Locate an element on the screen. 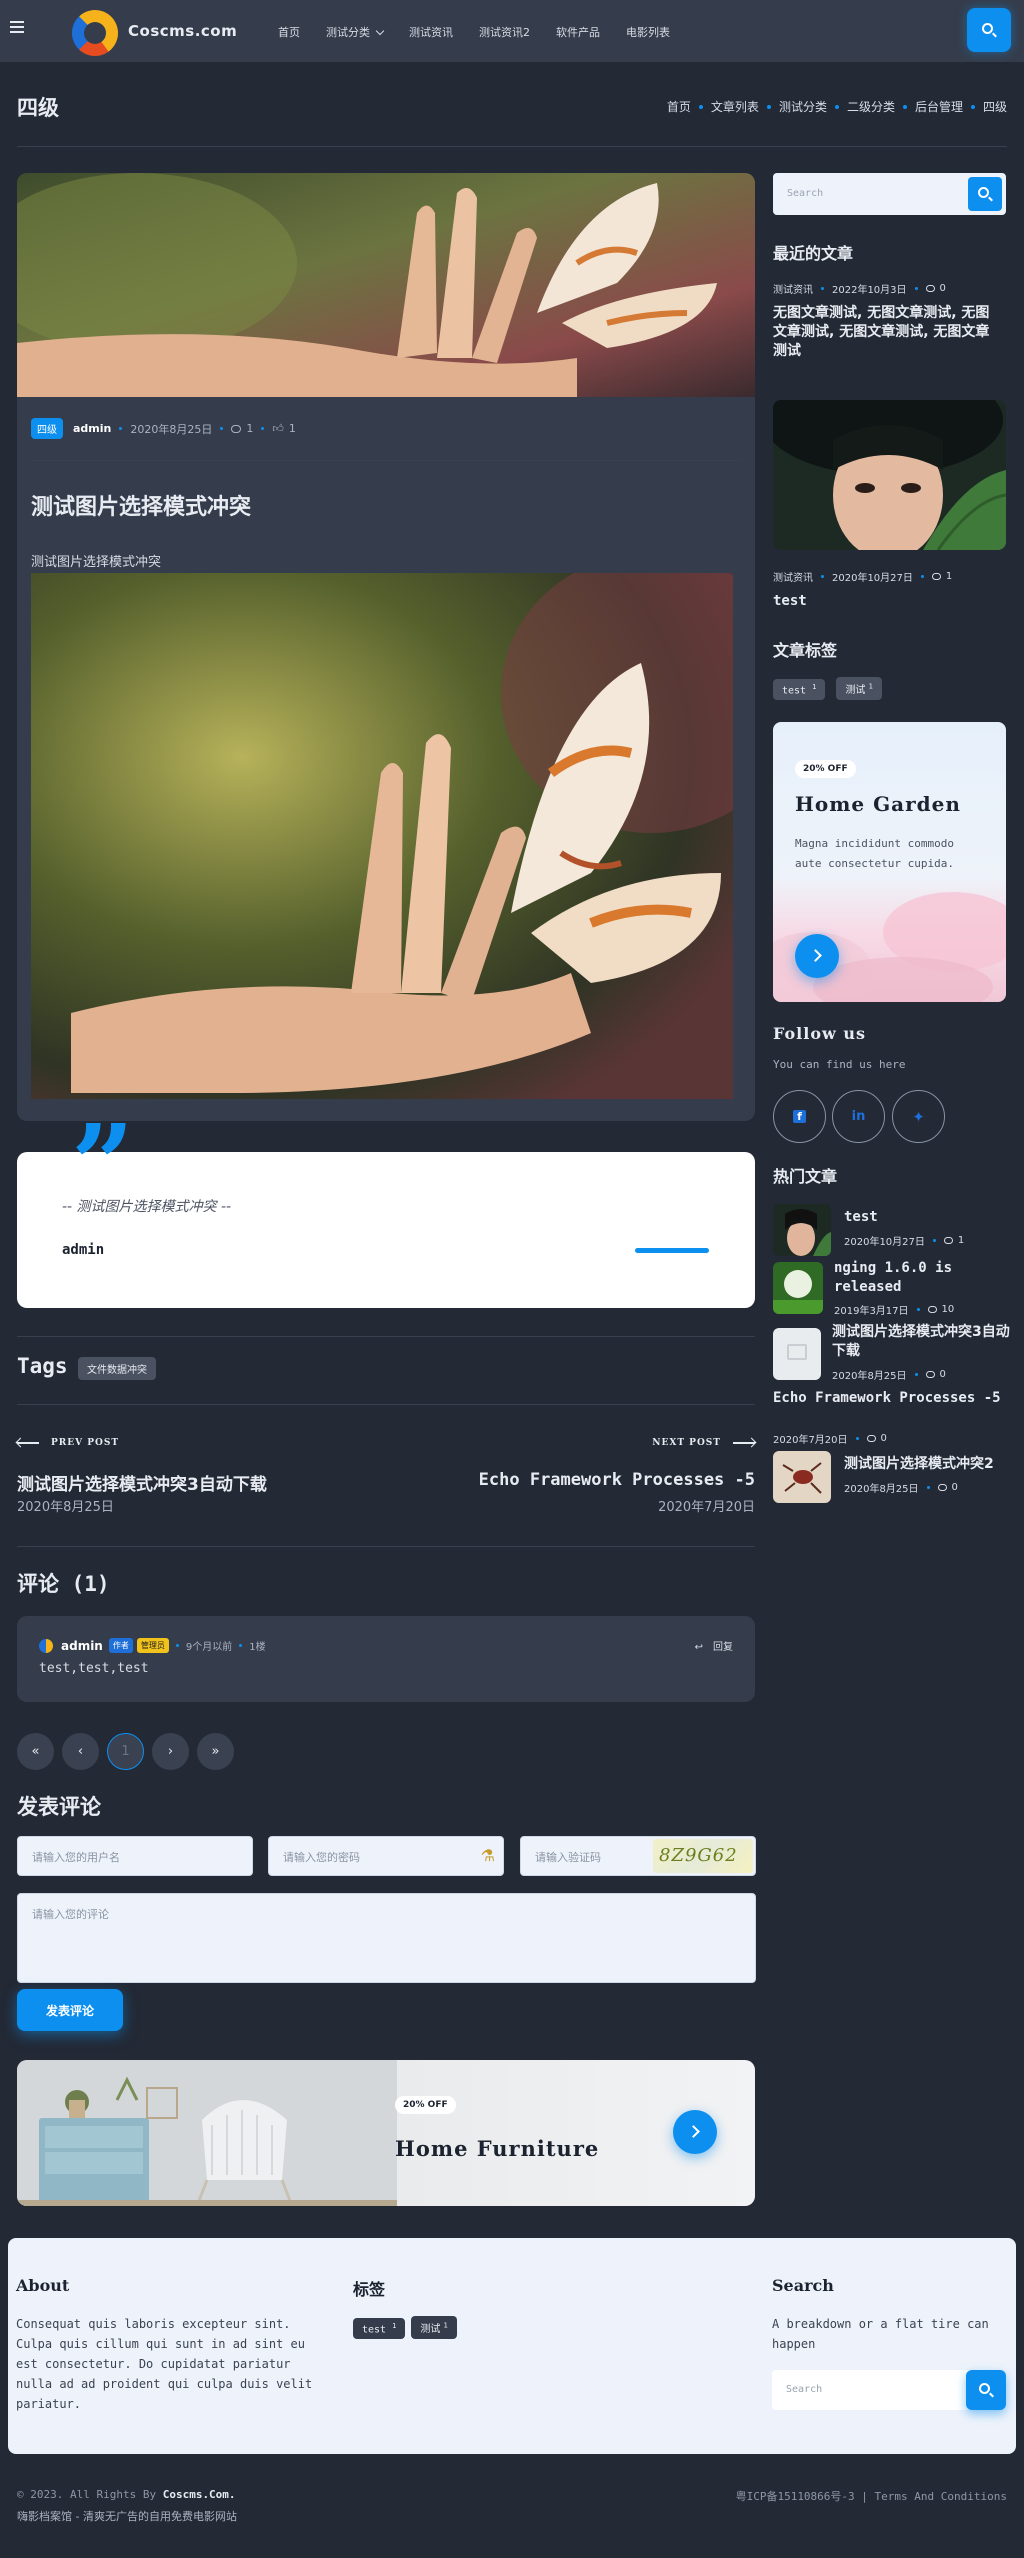 The width and height of the screenshot is (1024, 2558). sidebar-search-input: Search is located at coordinates (805, 193).